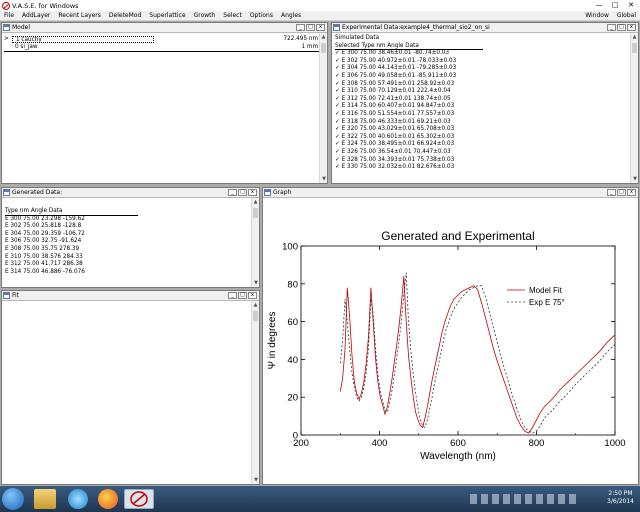 This screenshot has height=512, width=640. What do you see at coordinates (480, 69) in the screenshot?
I see `exp-data-row: ✓ E 304 75.00 44.143±0.01 -79.285±0.03` at bounding box center [480, 69].